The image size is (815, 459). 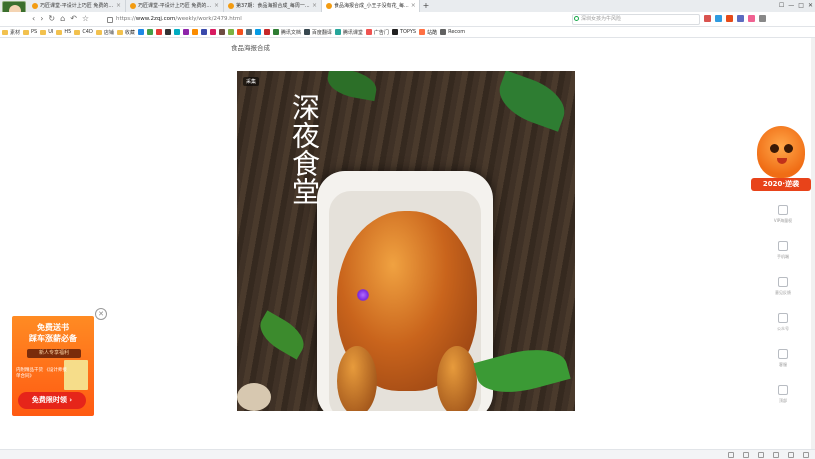 I want to click on bookmark-folder: PS, so click(x=30, y=32).